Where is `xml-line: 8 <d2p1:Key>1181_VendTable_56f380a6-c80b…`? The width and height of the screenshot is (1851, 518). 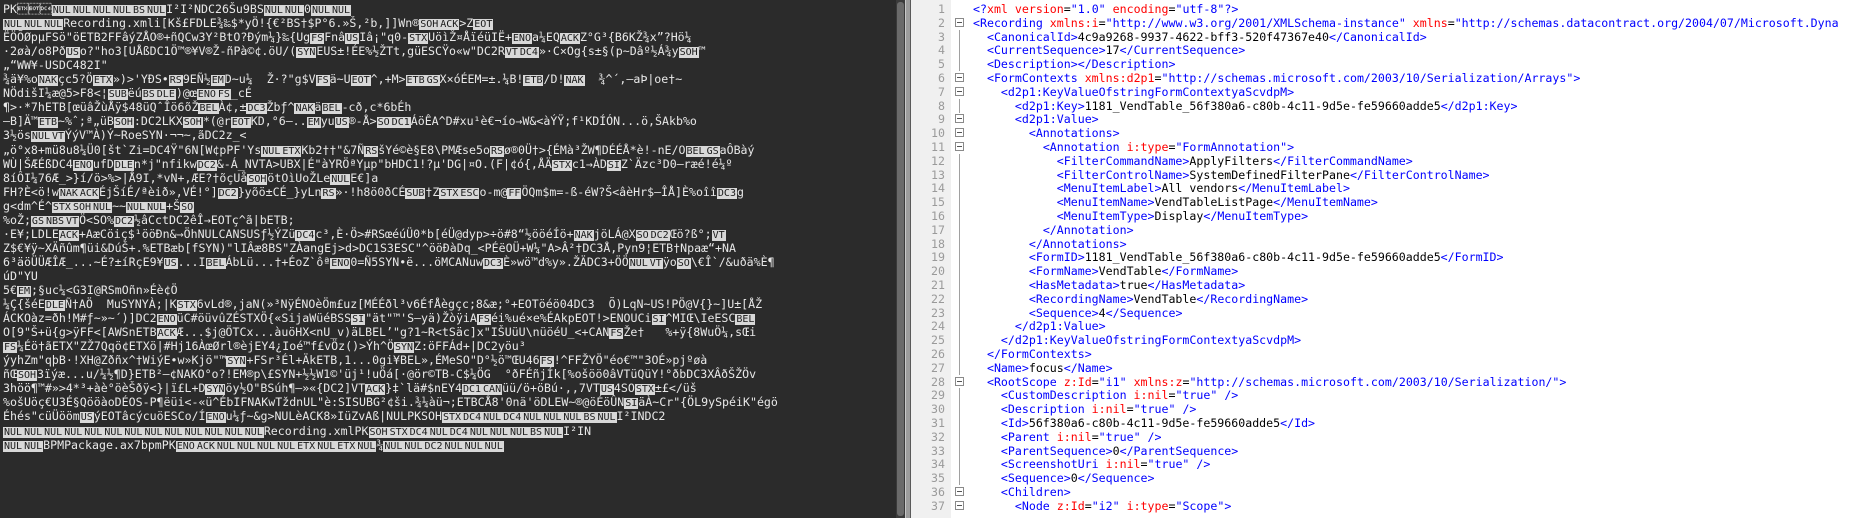 xml-line: 8 <d2p1:Key>1181_VendTable_56f380a6-c80b… is located at coordinates (1381, 105).